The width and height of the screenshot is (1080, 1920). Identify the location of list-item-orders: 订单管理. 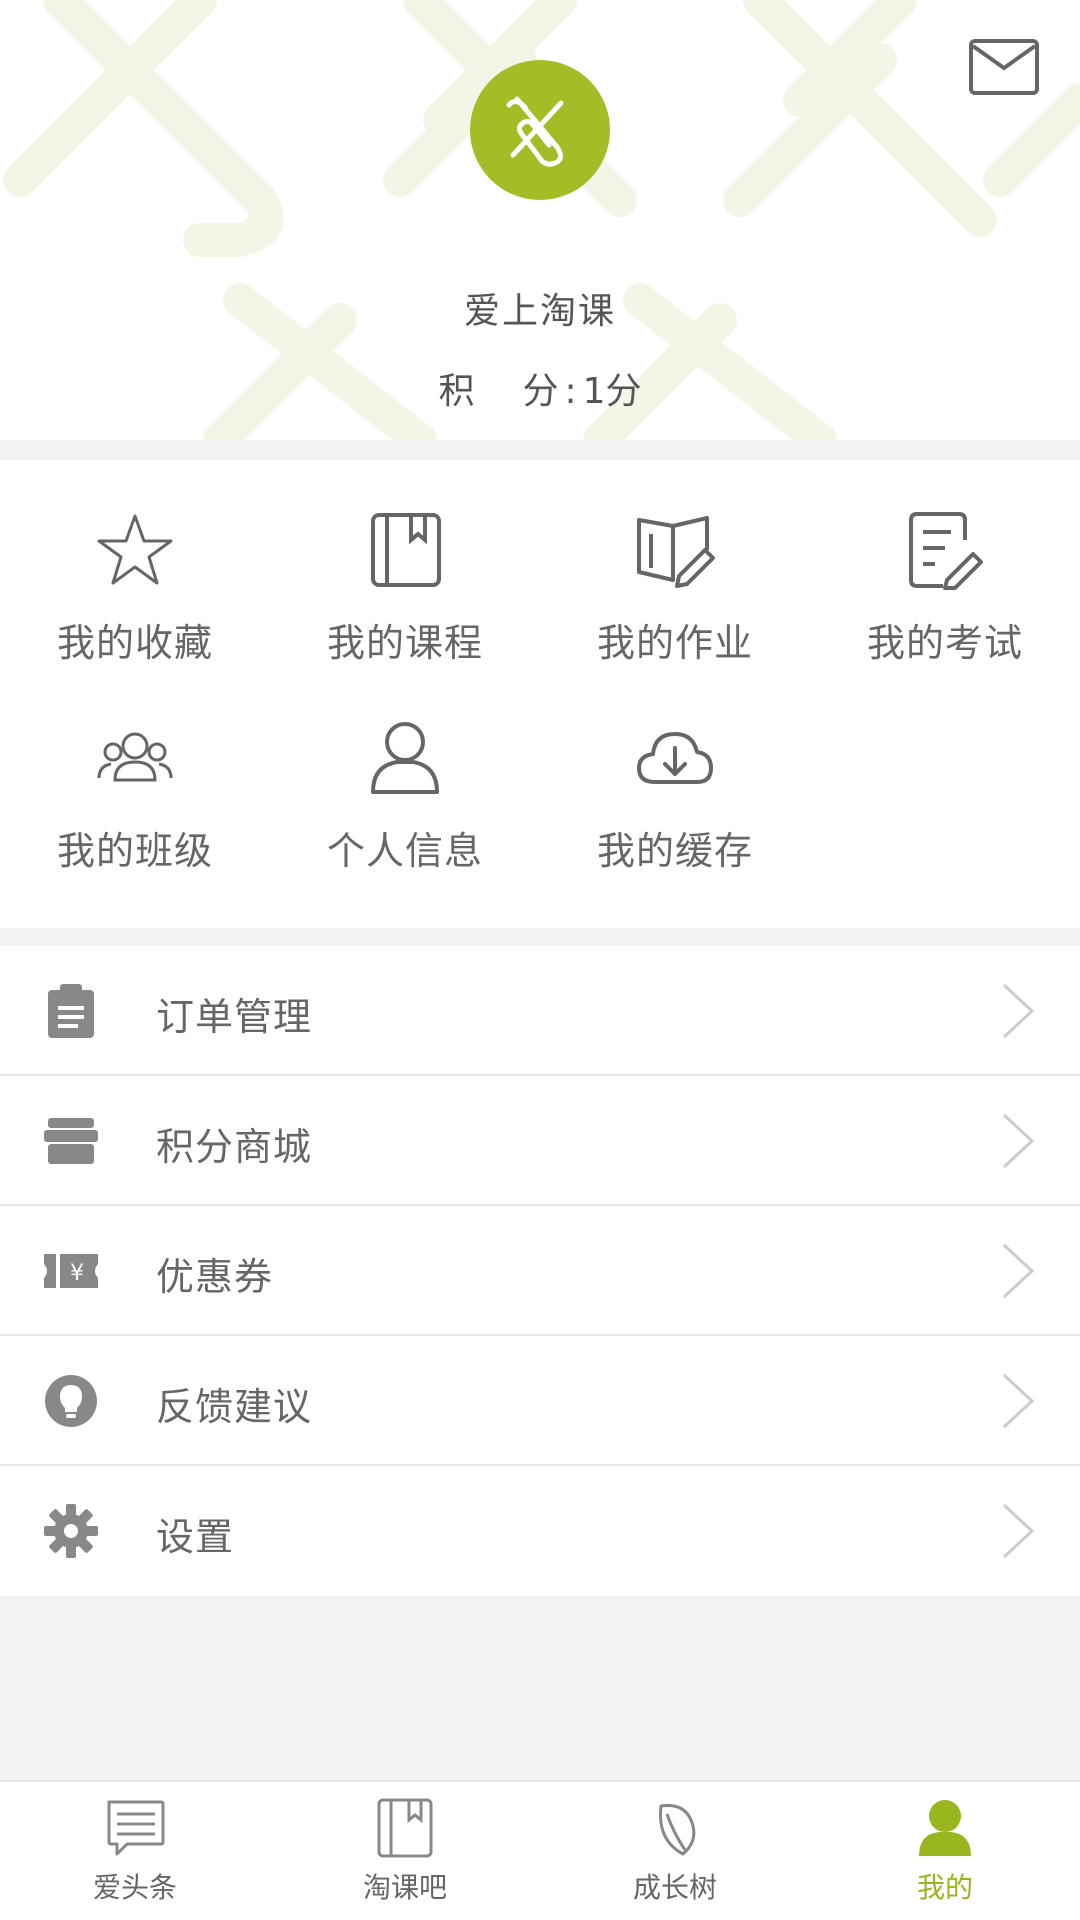
(540, 1011).